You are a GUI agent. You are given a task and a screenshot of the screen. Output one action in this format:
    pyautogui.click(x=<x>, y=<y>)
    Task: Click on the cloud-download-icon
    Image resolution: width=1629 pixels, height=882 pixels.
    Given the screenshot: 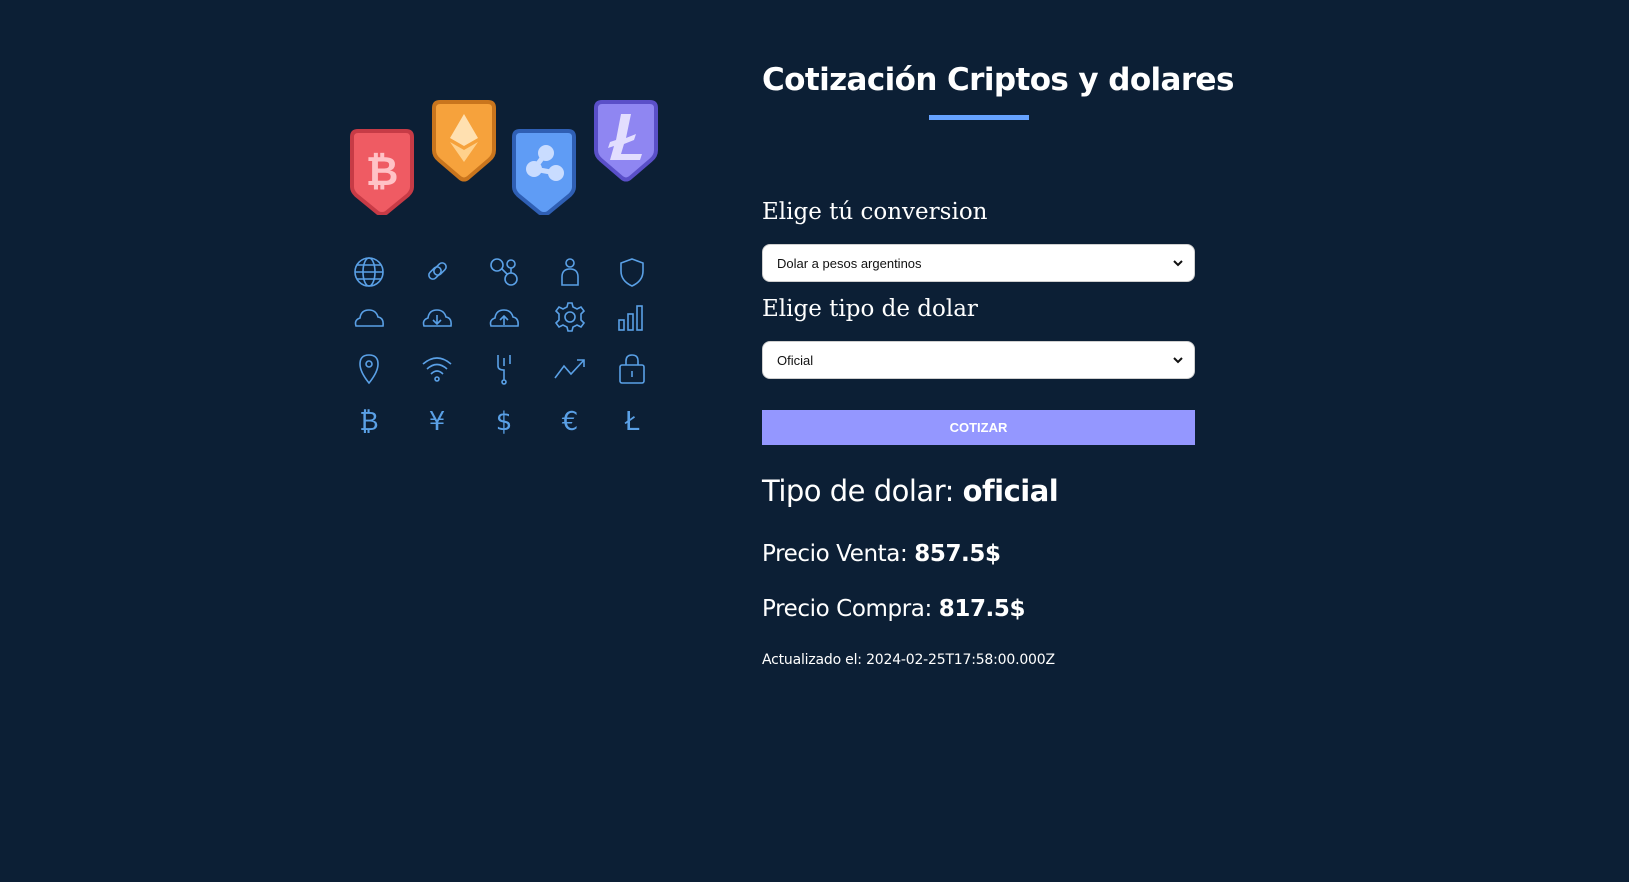 What is the action you would take?
    pyautogui.click(x=437, y=317)
    